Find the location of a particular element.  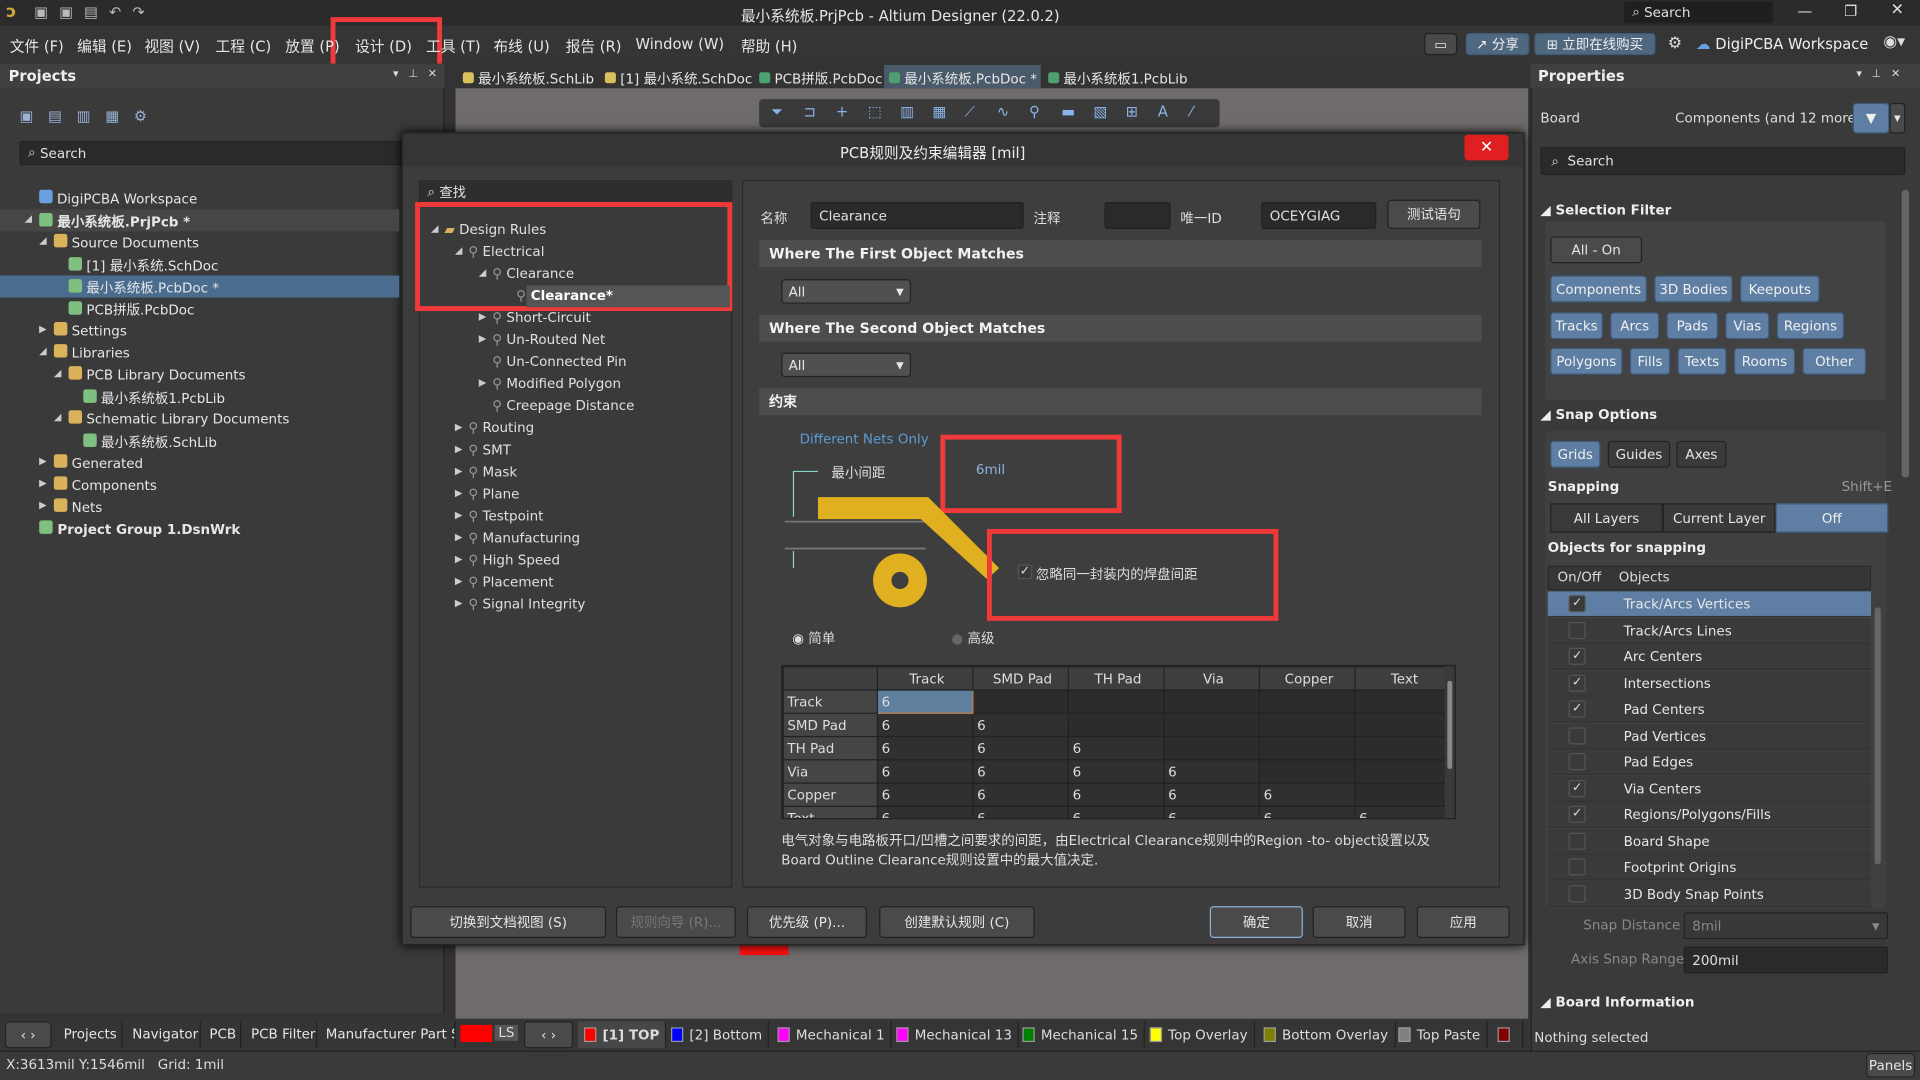

filter-dropdown-button: ▼ is located at coordinates (1897, 118).